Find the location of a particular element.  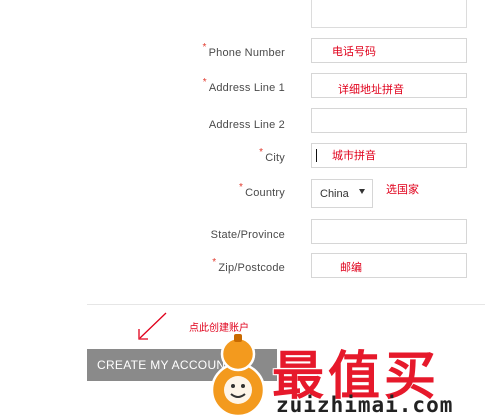

country-select: China is located at coordinates (342, 193).